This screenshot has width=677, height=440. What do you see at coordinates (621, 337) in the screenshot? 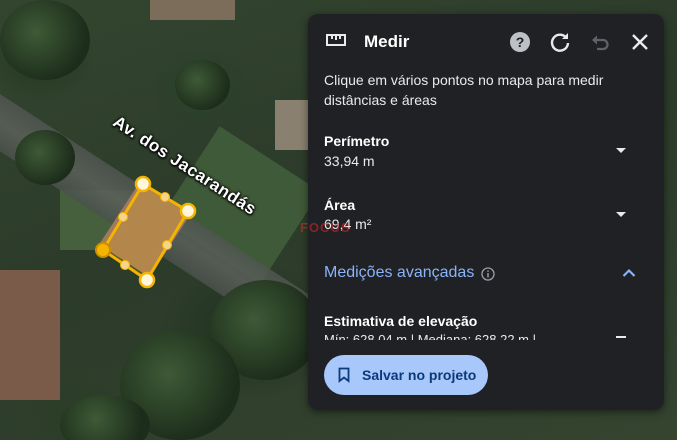
I see `elevation-dropdown` at bounding box center [621, 337].